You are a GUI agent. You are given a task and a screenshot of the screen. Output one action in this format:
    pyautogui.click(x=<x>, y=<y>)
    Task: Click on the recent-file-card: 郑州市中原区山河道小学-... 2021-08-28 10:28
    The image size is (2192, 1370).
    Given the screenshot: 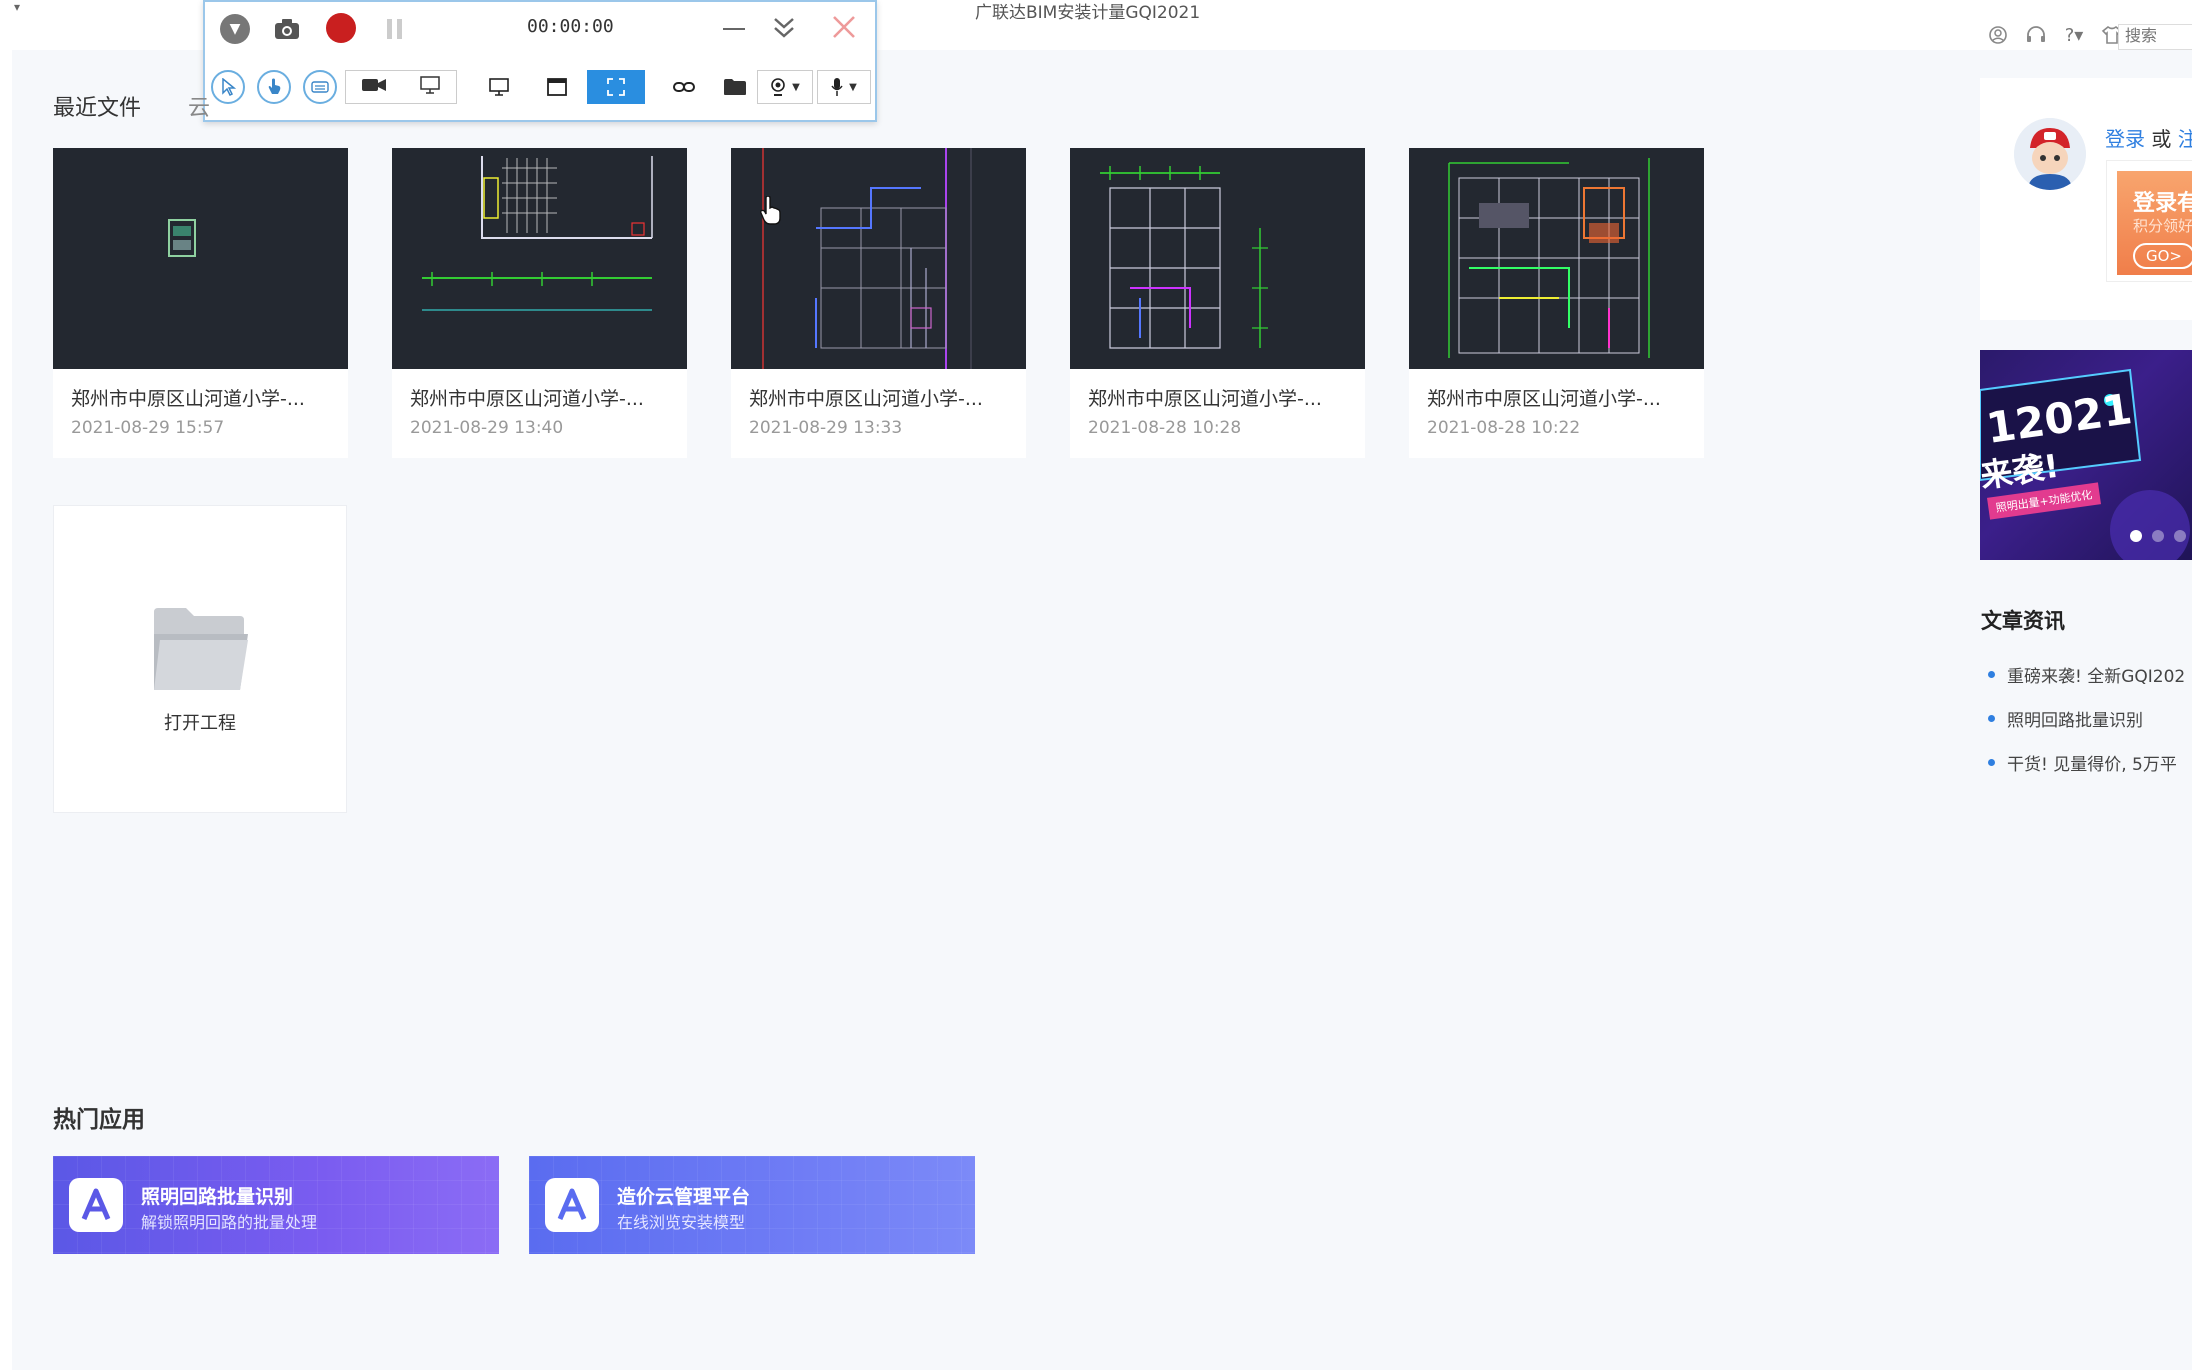 What is the action you would take?
    pyautogui.click(x=1217, y=303)
    